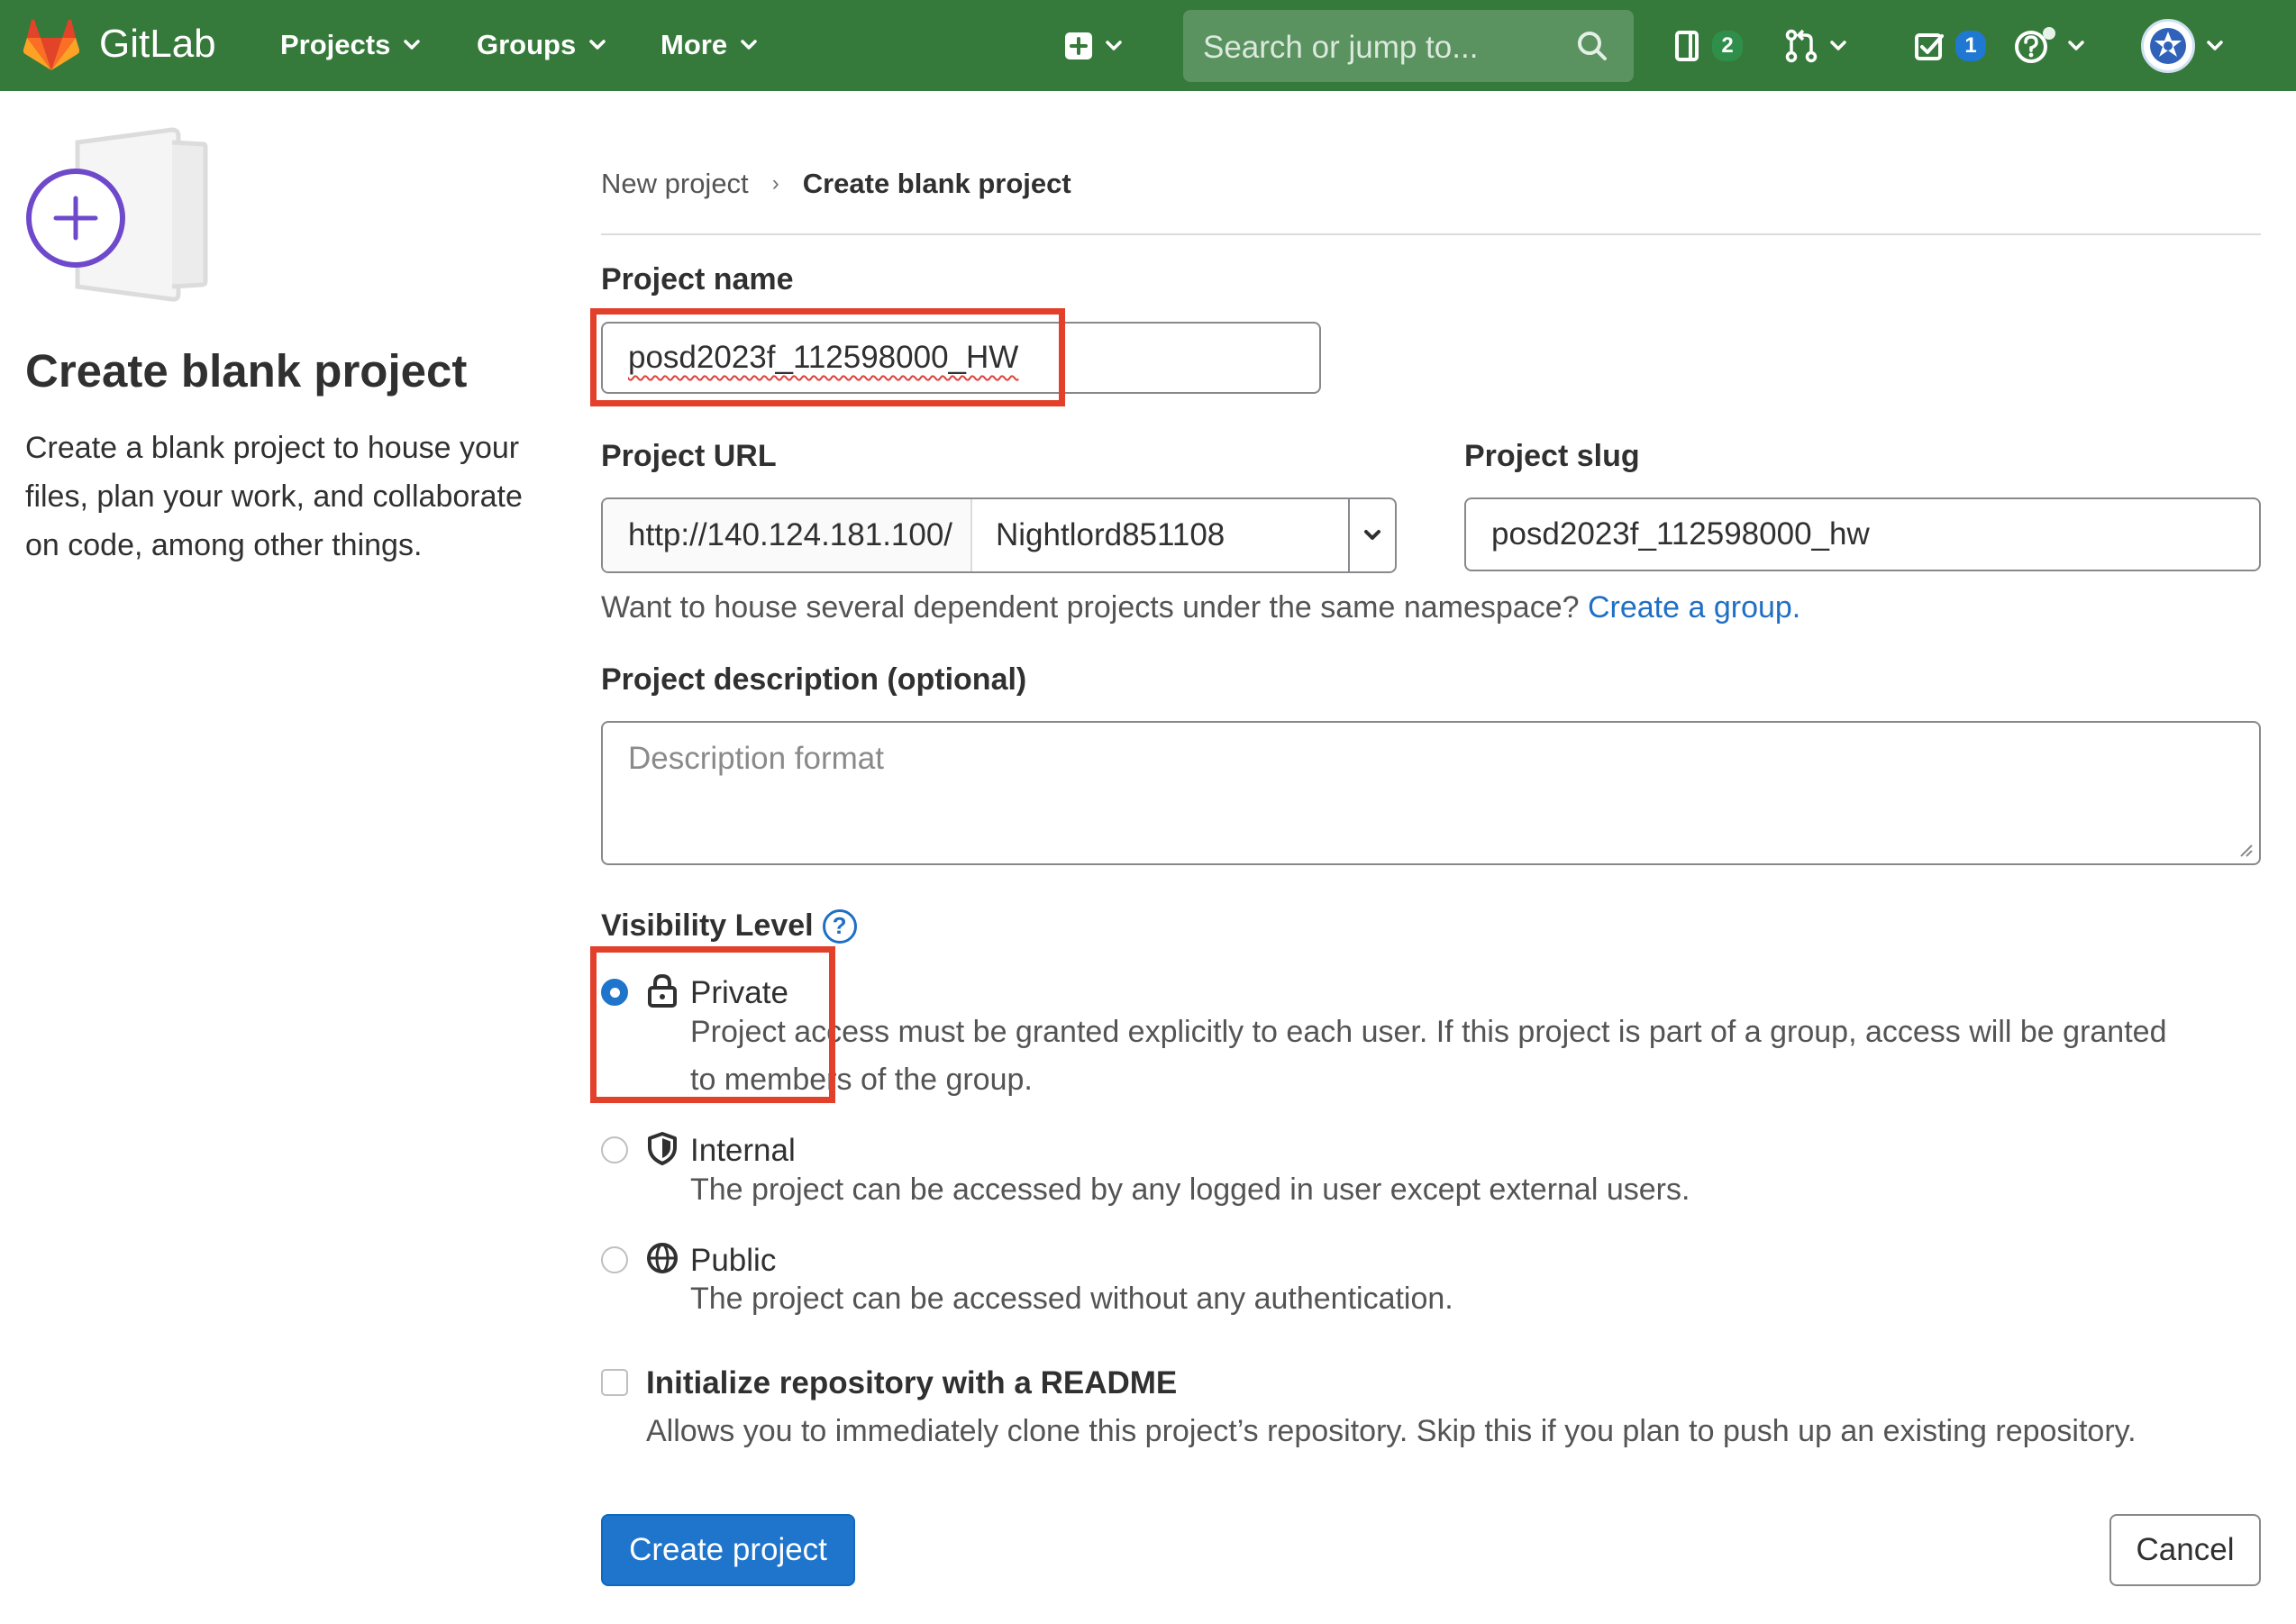  What do you see at coordinates (158, 44) in the screenshot?
I see `brand-name: GitLab` at bounding box center [158, 44].